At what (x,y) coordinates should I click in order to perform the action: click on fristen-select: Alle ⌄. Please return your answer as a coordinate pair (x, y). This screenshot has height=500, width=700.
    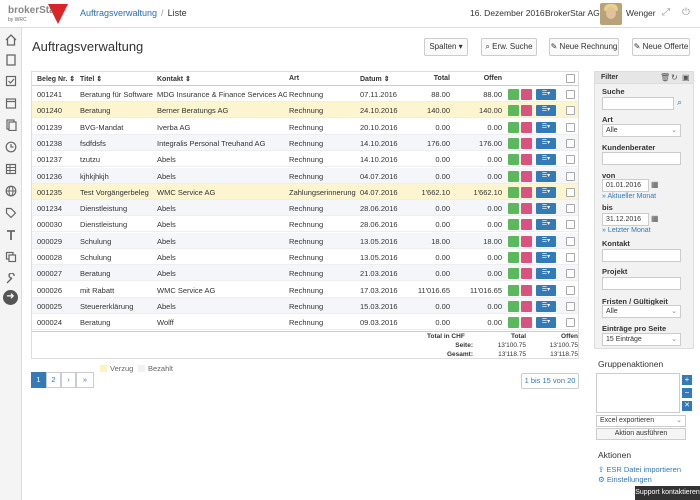
    Looking at the image, I should click on (641, 311).